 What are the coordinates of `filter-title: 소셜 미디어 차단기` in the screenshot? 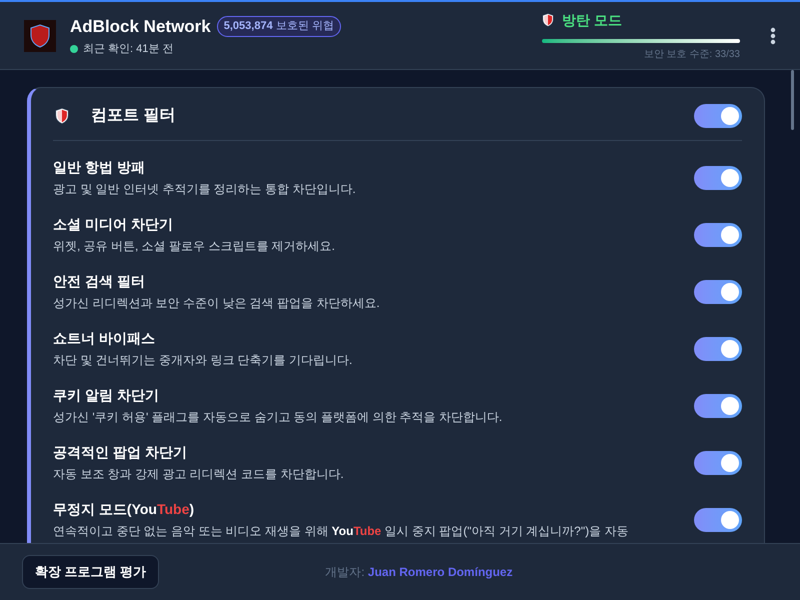 It's located at (113, 224).